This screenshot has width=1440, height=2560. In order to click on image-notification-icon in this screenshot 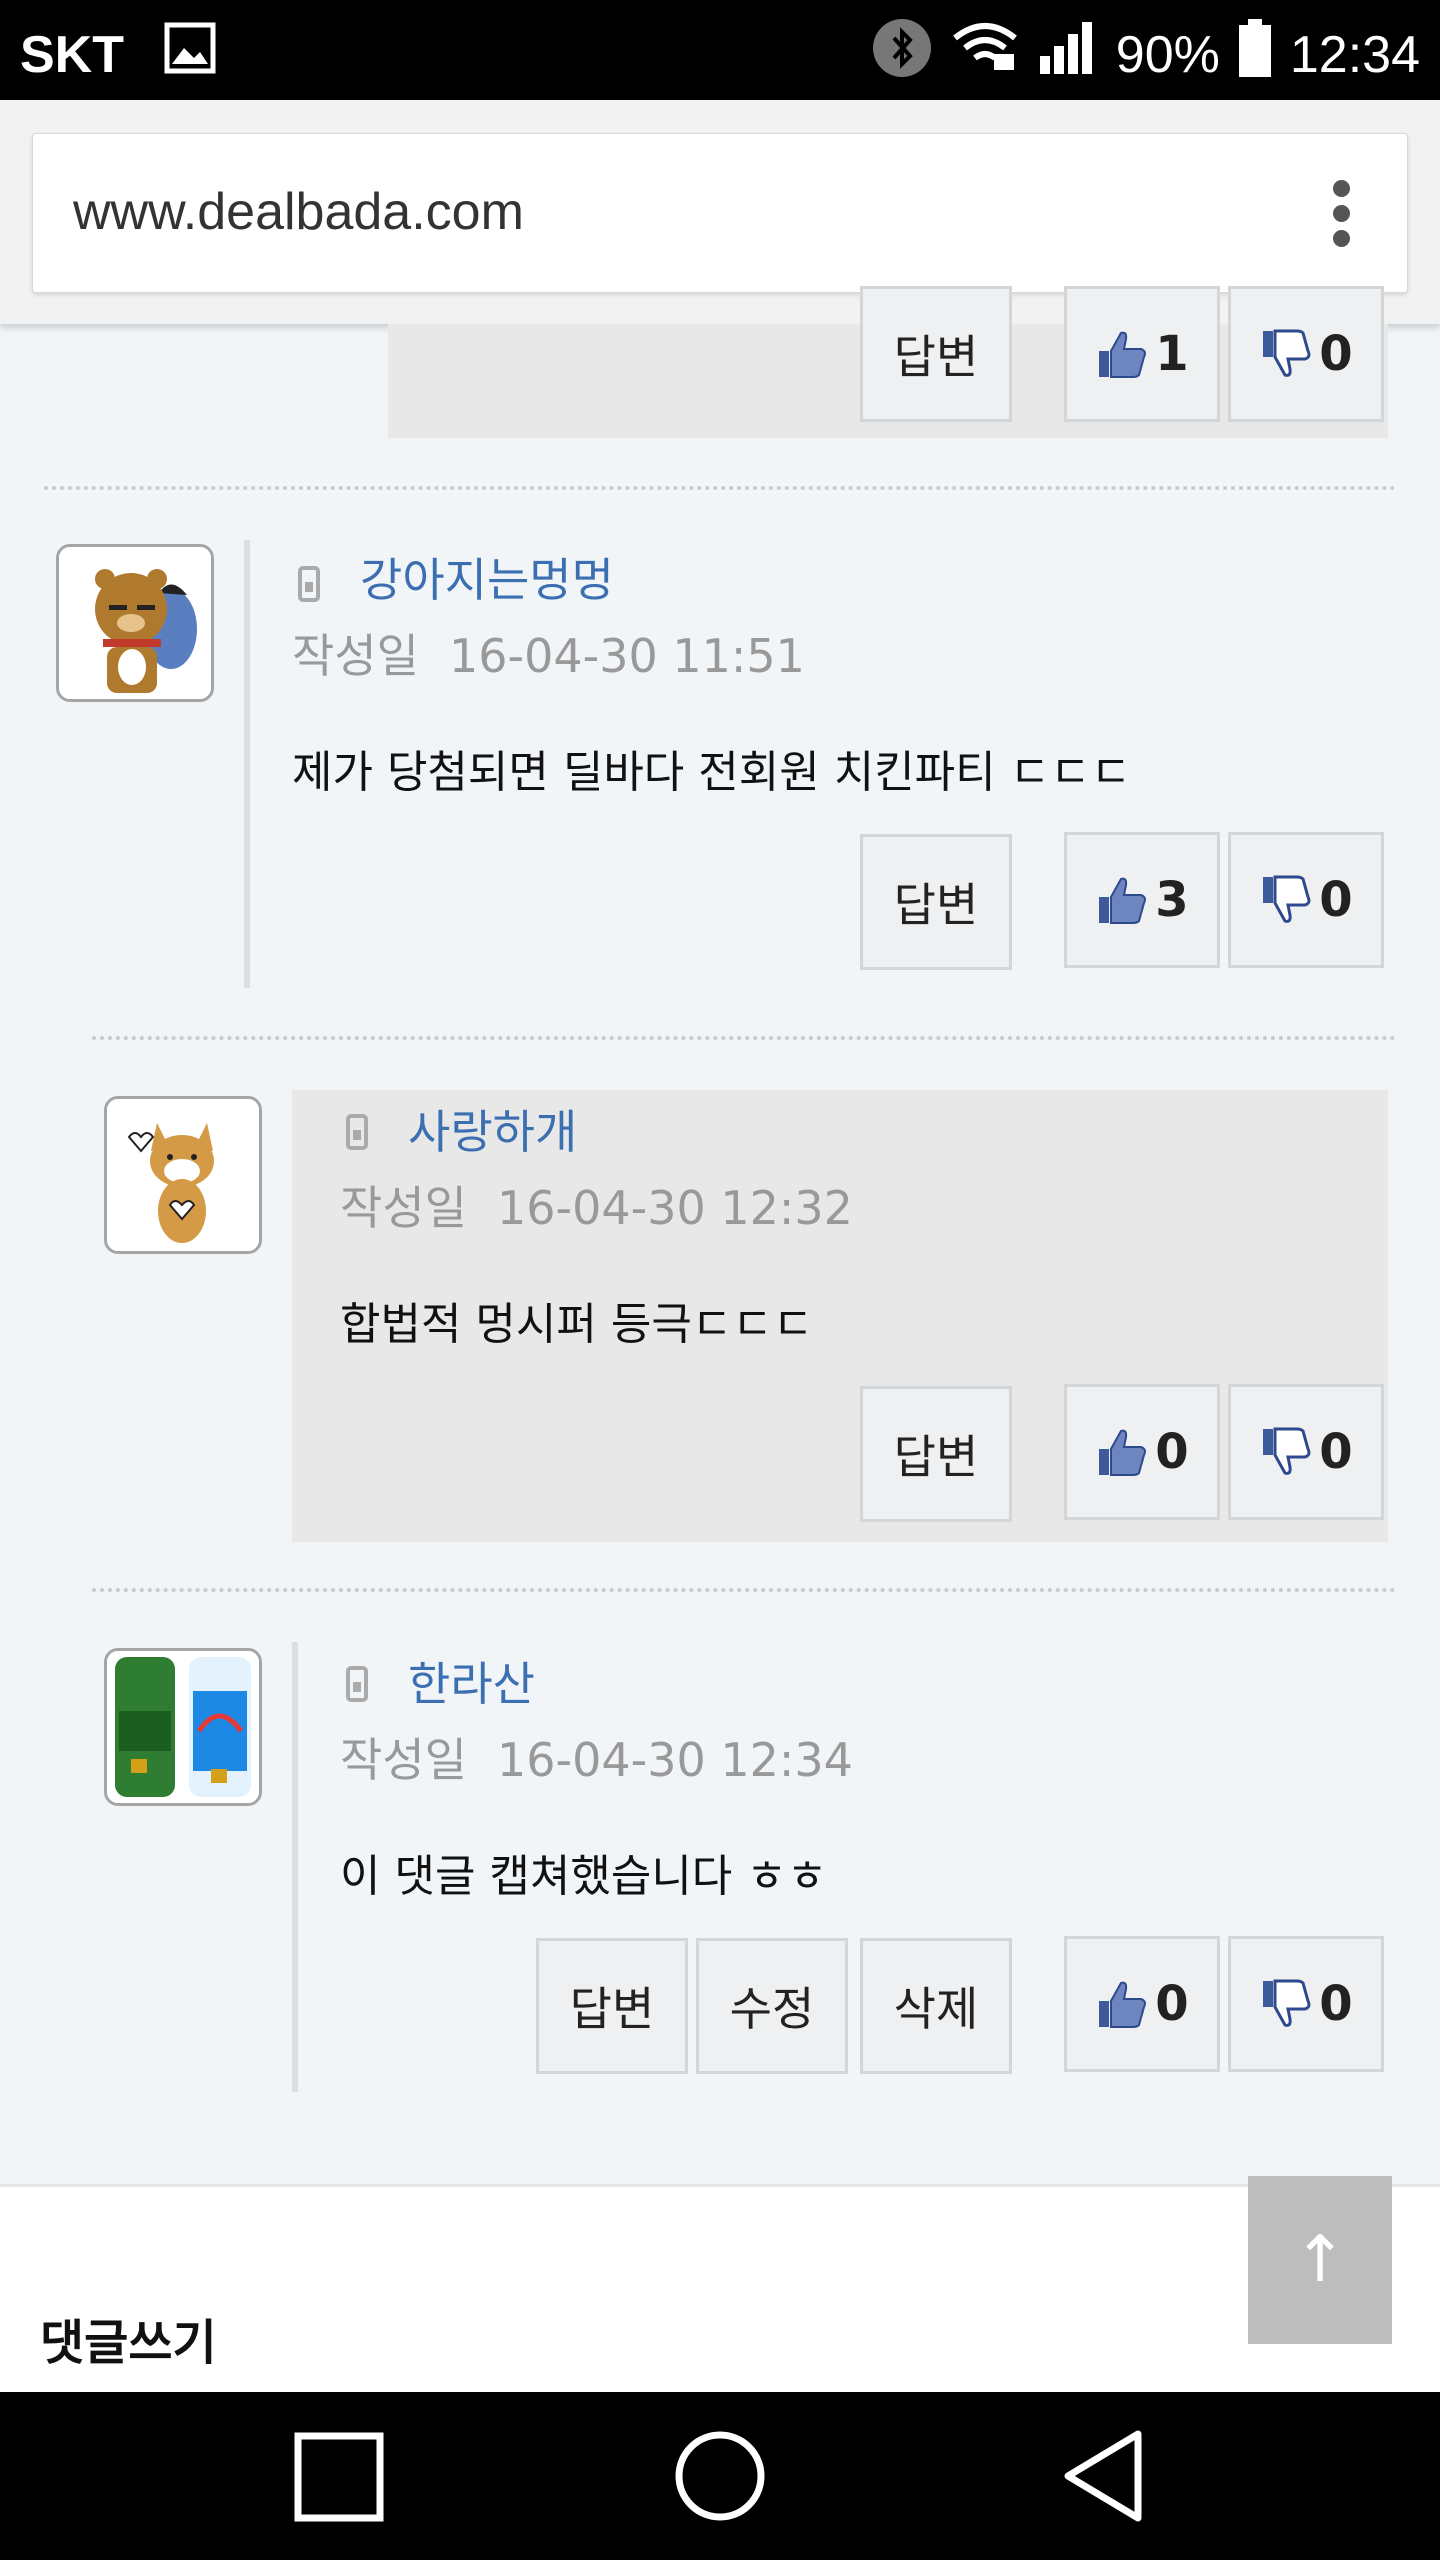, I will do `click(190, 54)`.